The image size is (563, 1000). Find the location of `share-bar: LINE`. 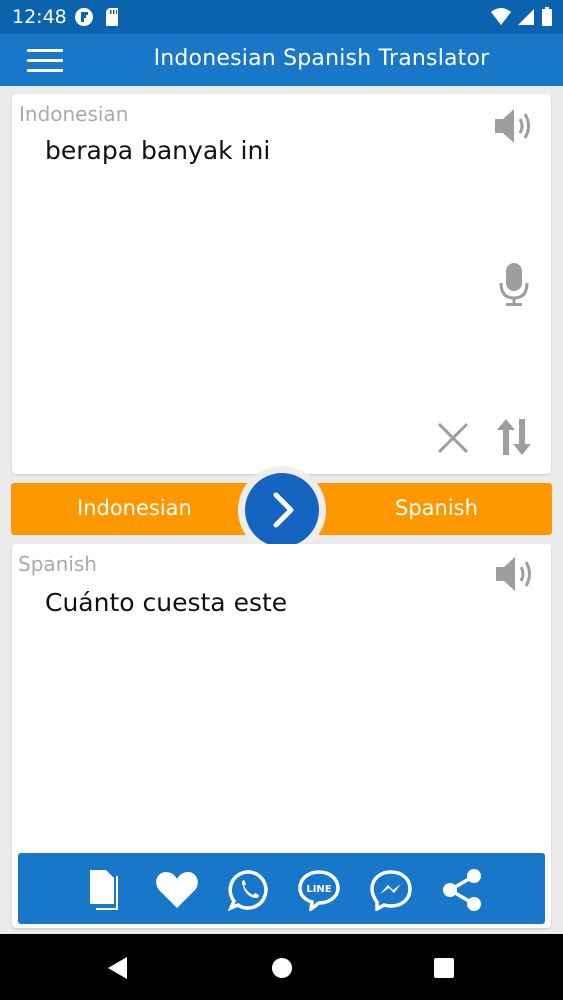

share-bar: LINE is located at coordinates (281, 888).